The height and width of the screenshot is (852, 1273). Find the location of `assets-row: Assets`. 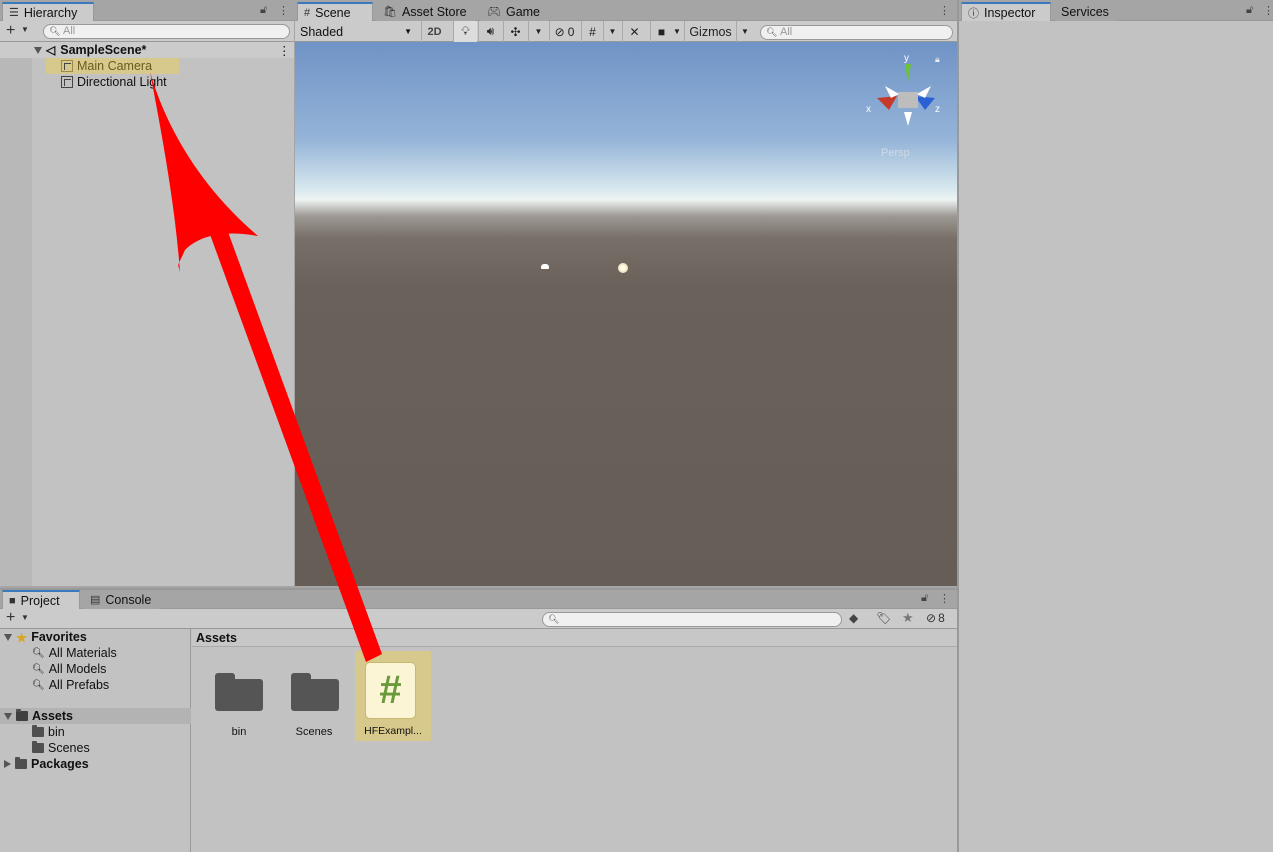

assets-row: Assets is located at coordinates (95, 716).